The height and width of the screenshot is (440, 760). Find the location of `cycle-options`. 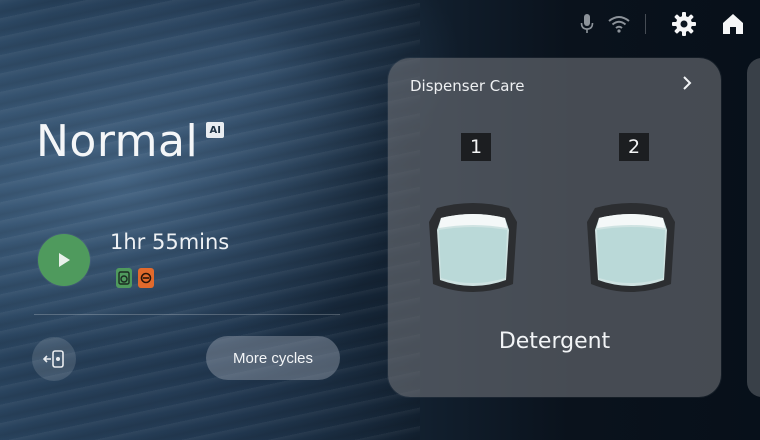

cycle-options is located at coordinates (138, 278).